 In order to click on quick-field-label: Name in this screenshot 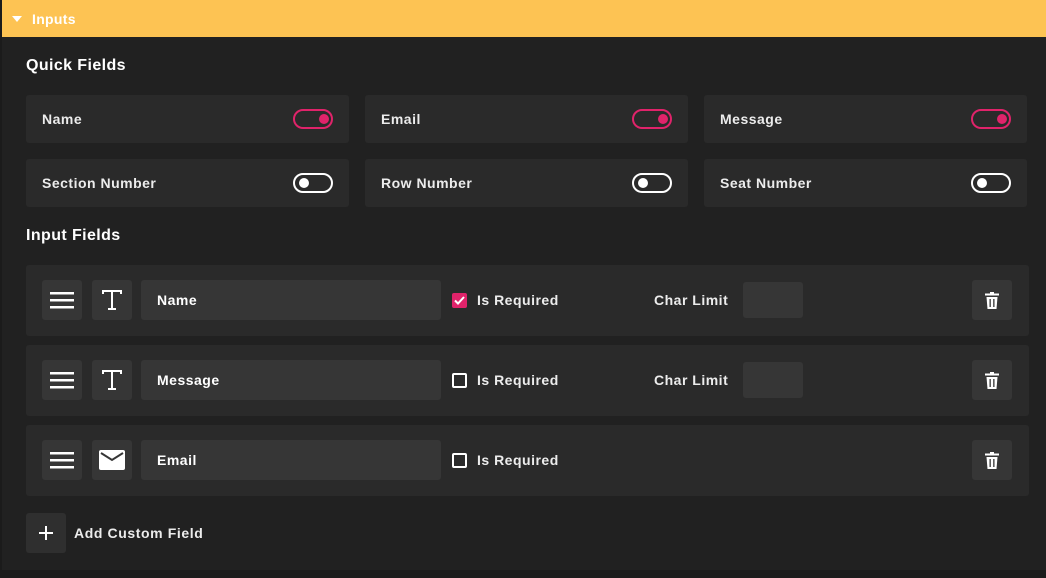, I will do `click(62, 119)`.